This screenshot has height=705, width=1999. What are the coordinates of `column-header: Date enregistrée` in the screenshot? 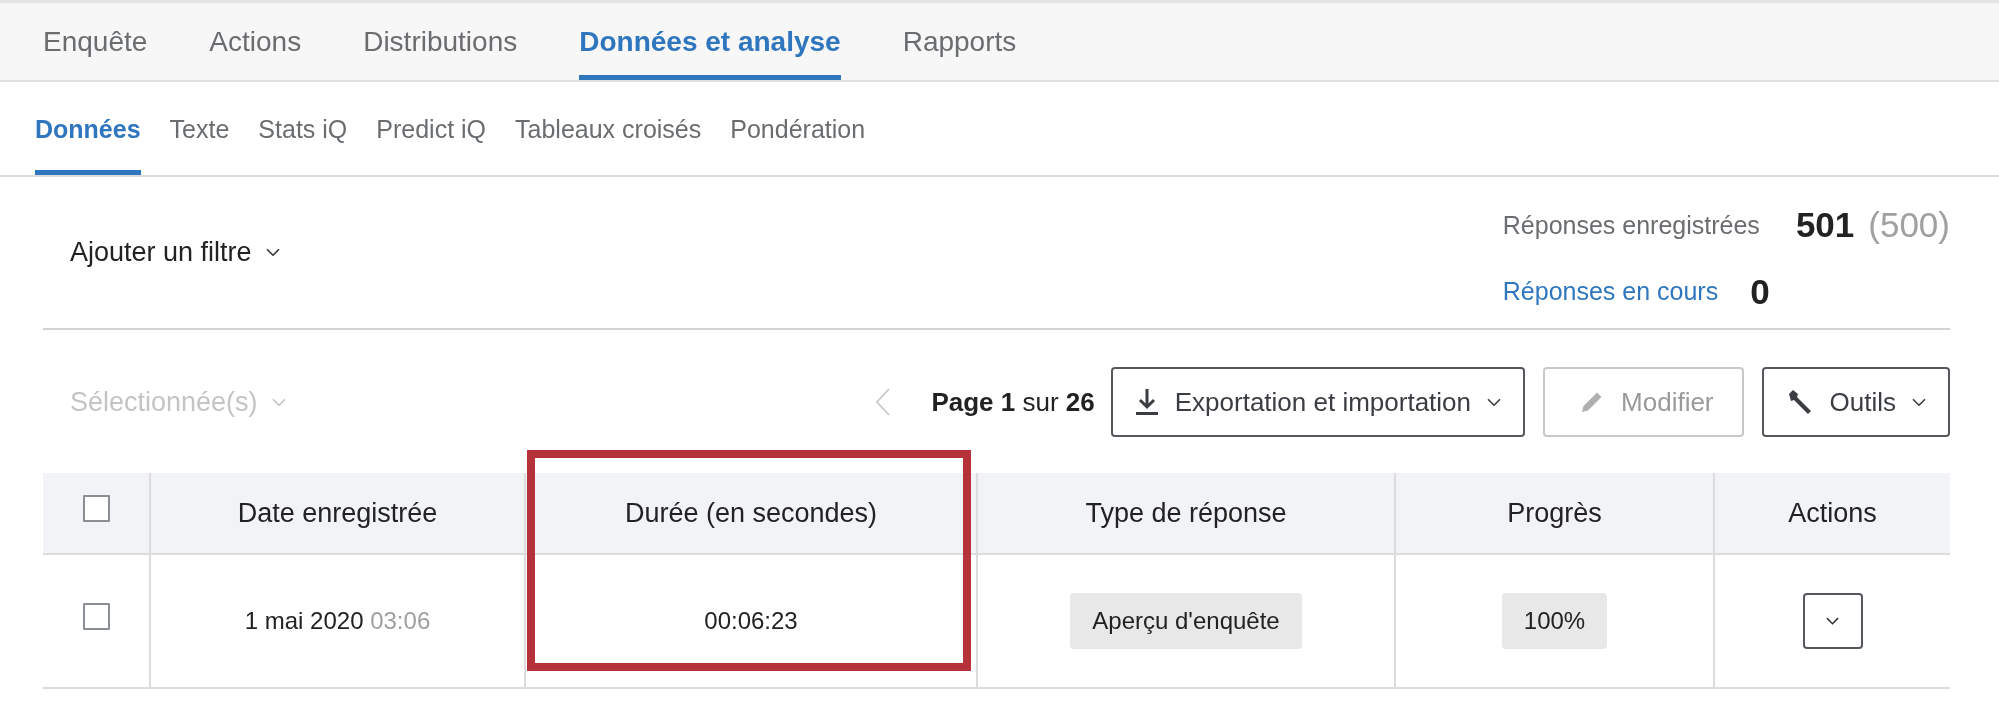 It's located at (337, 513).